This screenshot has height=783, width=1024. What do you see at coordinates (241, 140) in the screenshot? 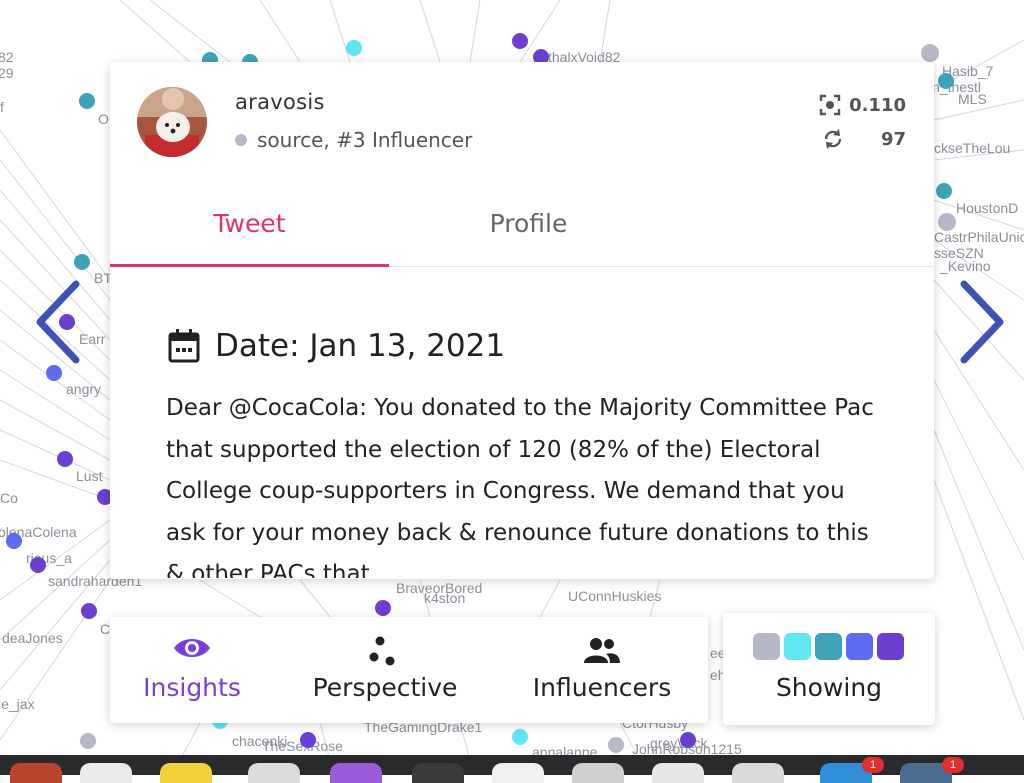
I see `role-dot` at bounding box center [241, 140].